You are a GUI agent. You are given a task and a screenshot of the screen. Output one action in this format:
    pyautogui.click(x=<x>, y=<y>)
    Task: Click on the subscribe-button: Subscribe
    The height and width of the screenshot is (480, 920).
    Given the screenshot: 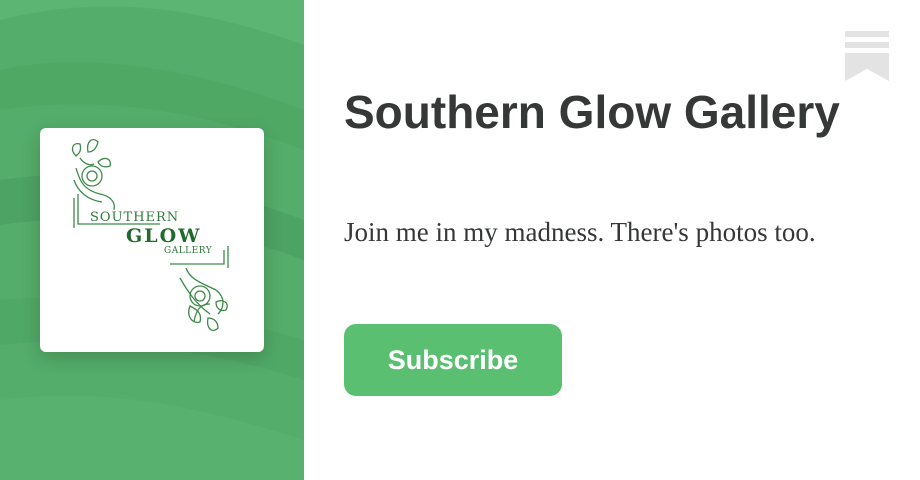 What is the action you would take?
    pyautogui.click(x=453, y=360)
    